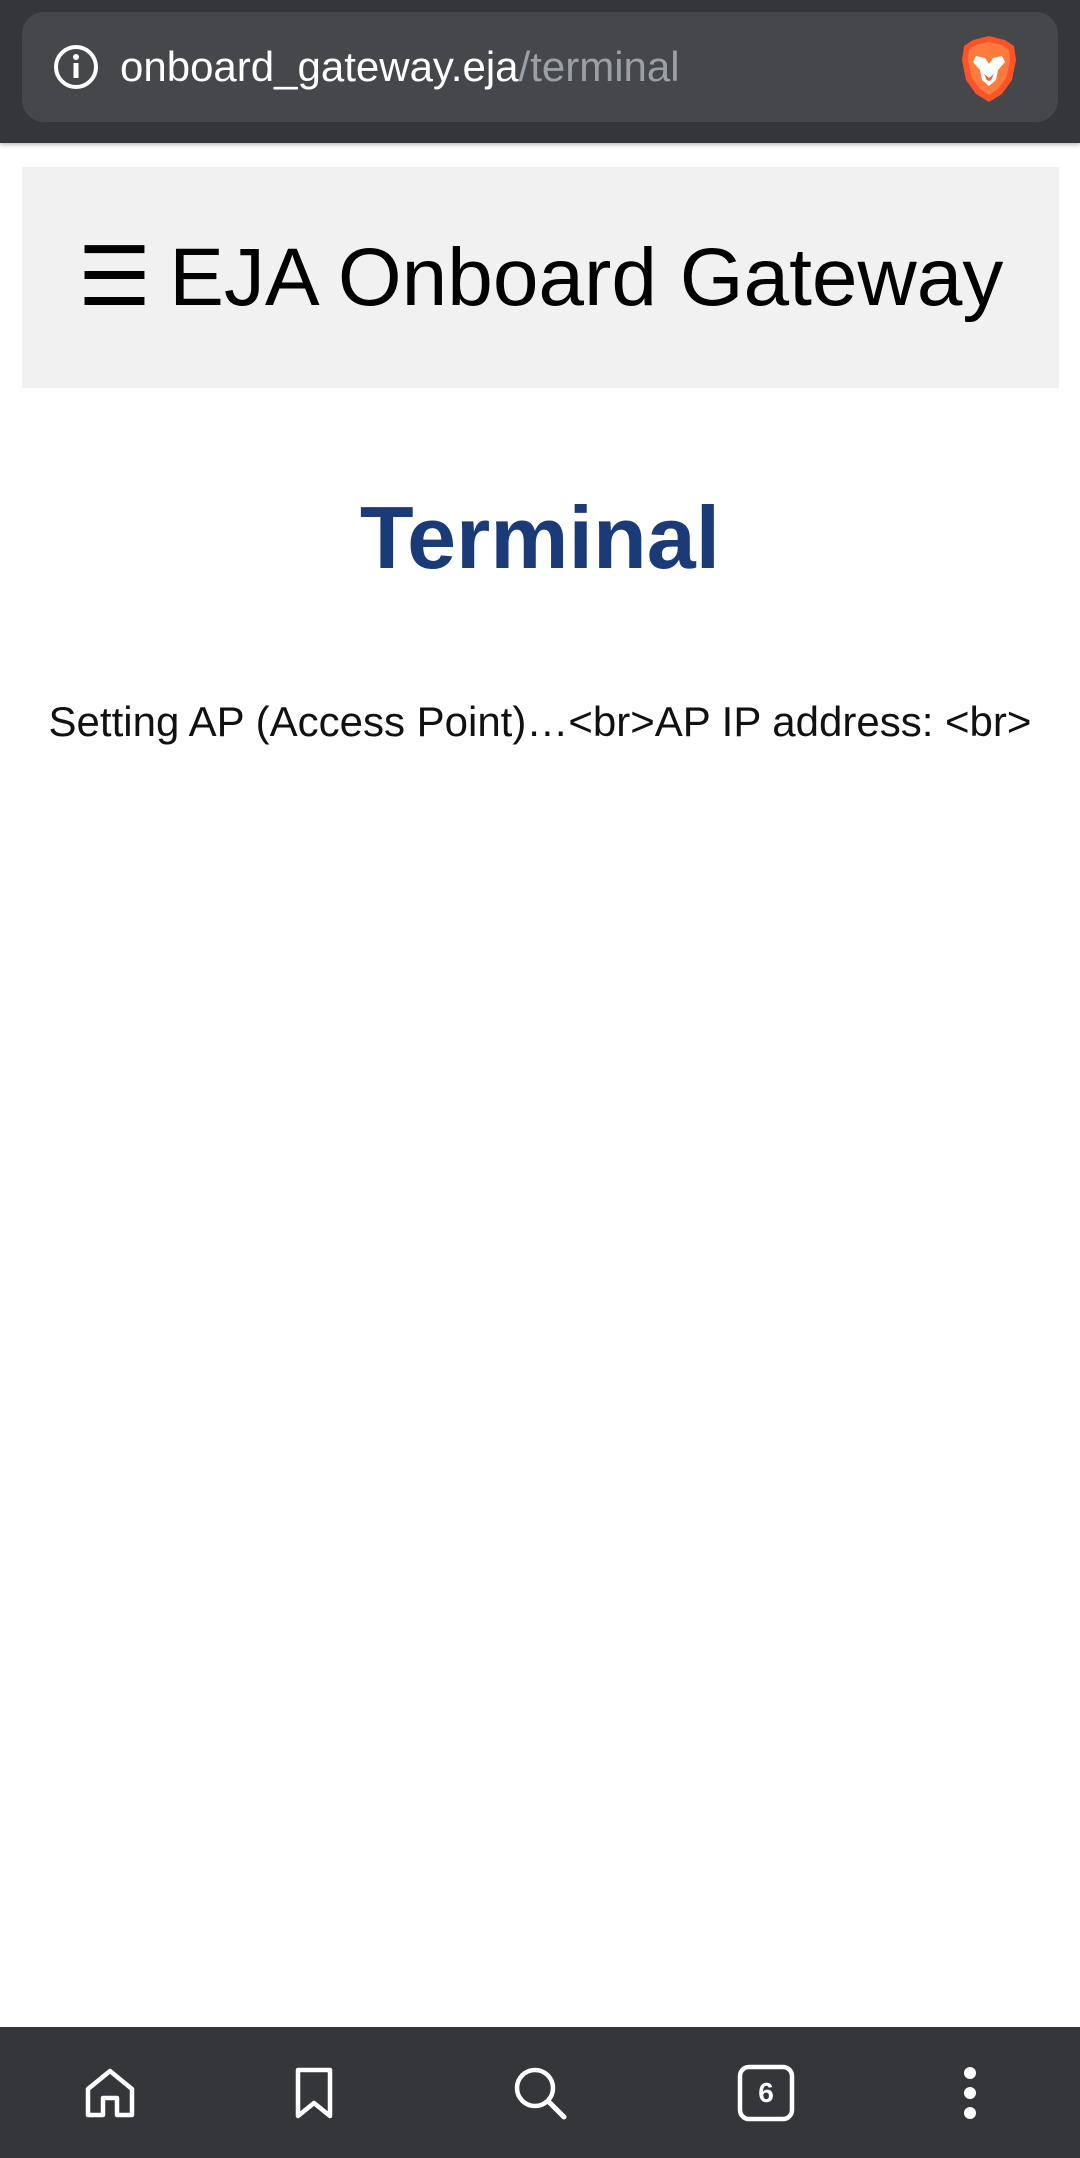 The width and height of the screenshot is (1080, 2158). I want to click on home-icon, so click(110, 2092).